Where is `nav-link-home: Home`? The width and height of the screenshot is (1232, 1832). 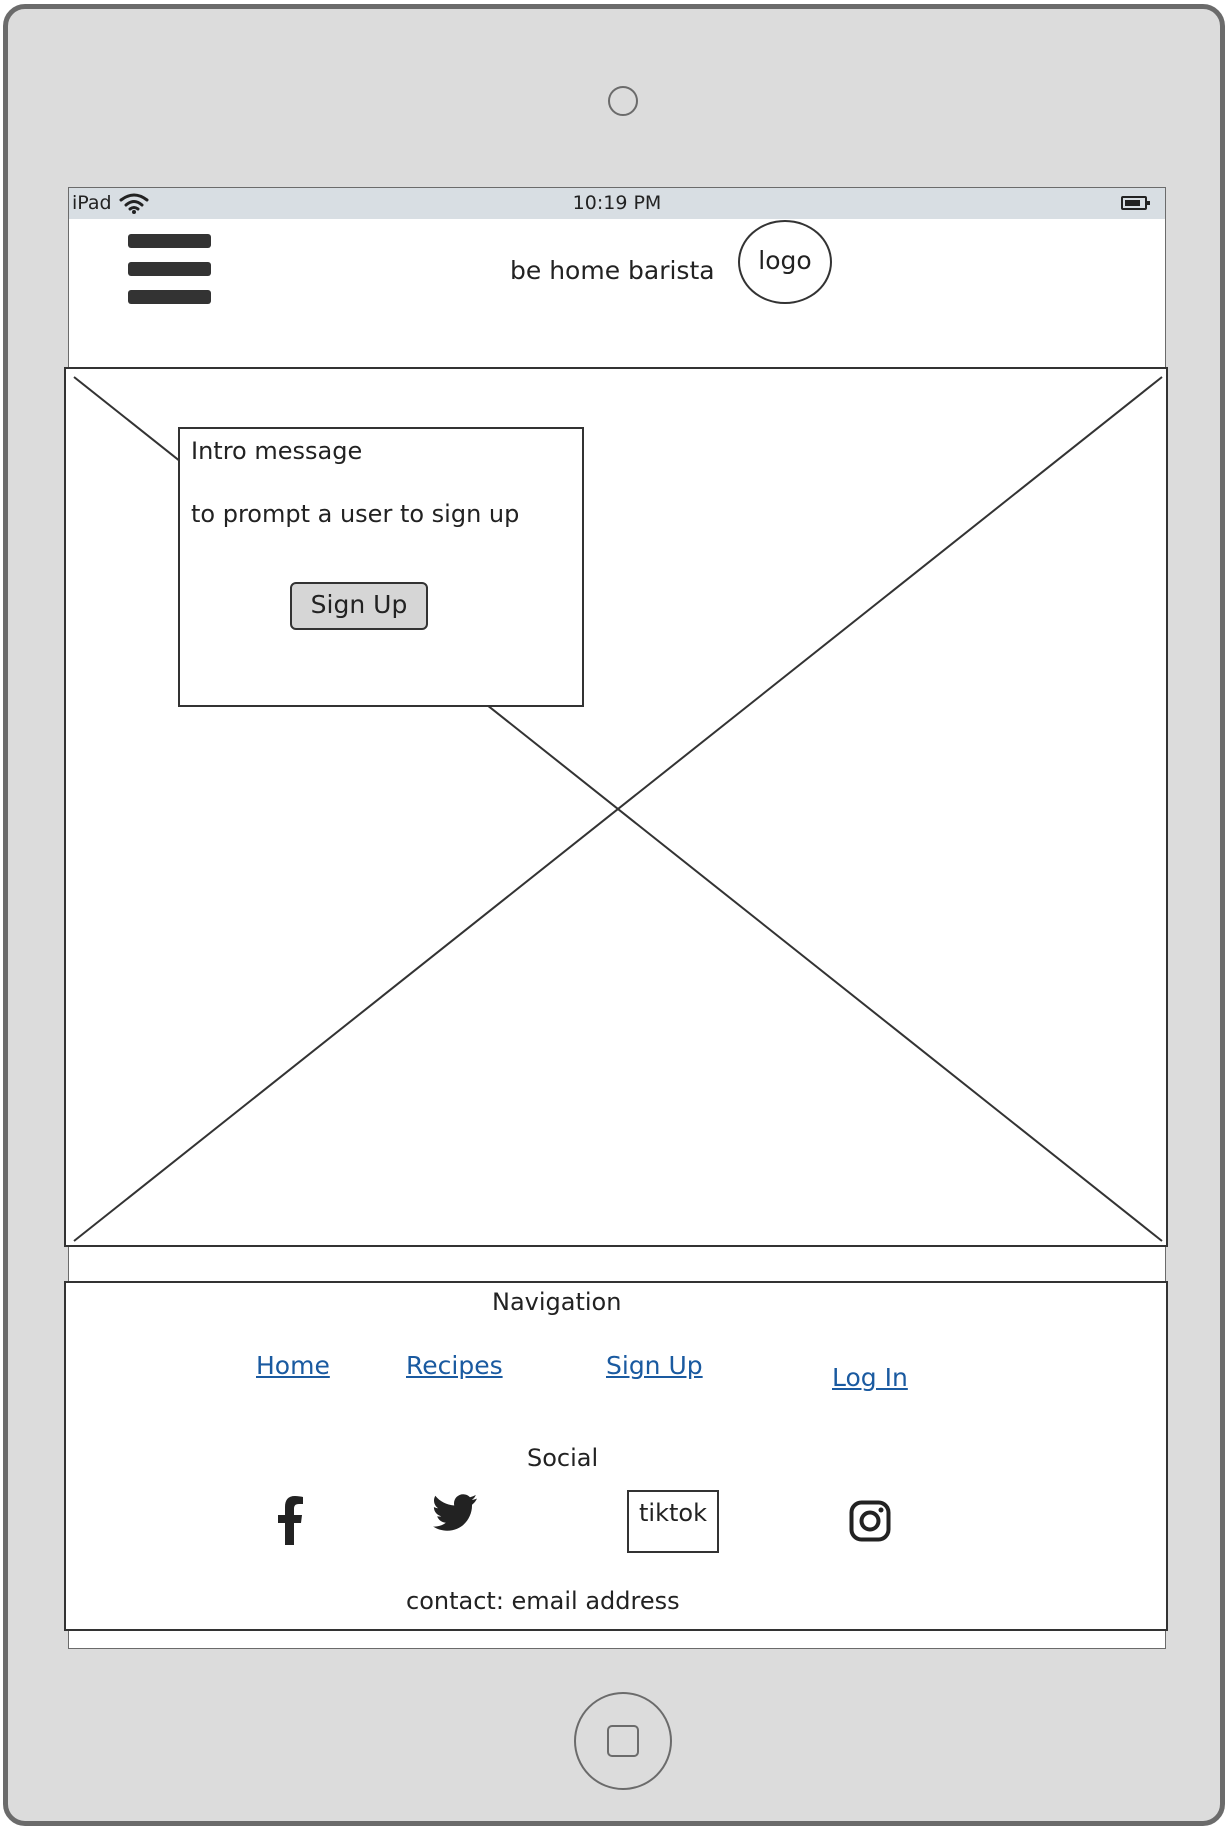
nav-link-home: Home is located at coordinates (293, 1365).